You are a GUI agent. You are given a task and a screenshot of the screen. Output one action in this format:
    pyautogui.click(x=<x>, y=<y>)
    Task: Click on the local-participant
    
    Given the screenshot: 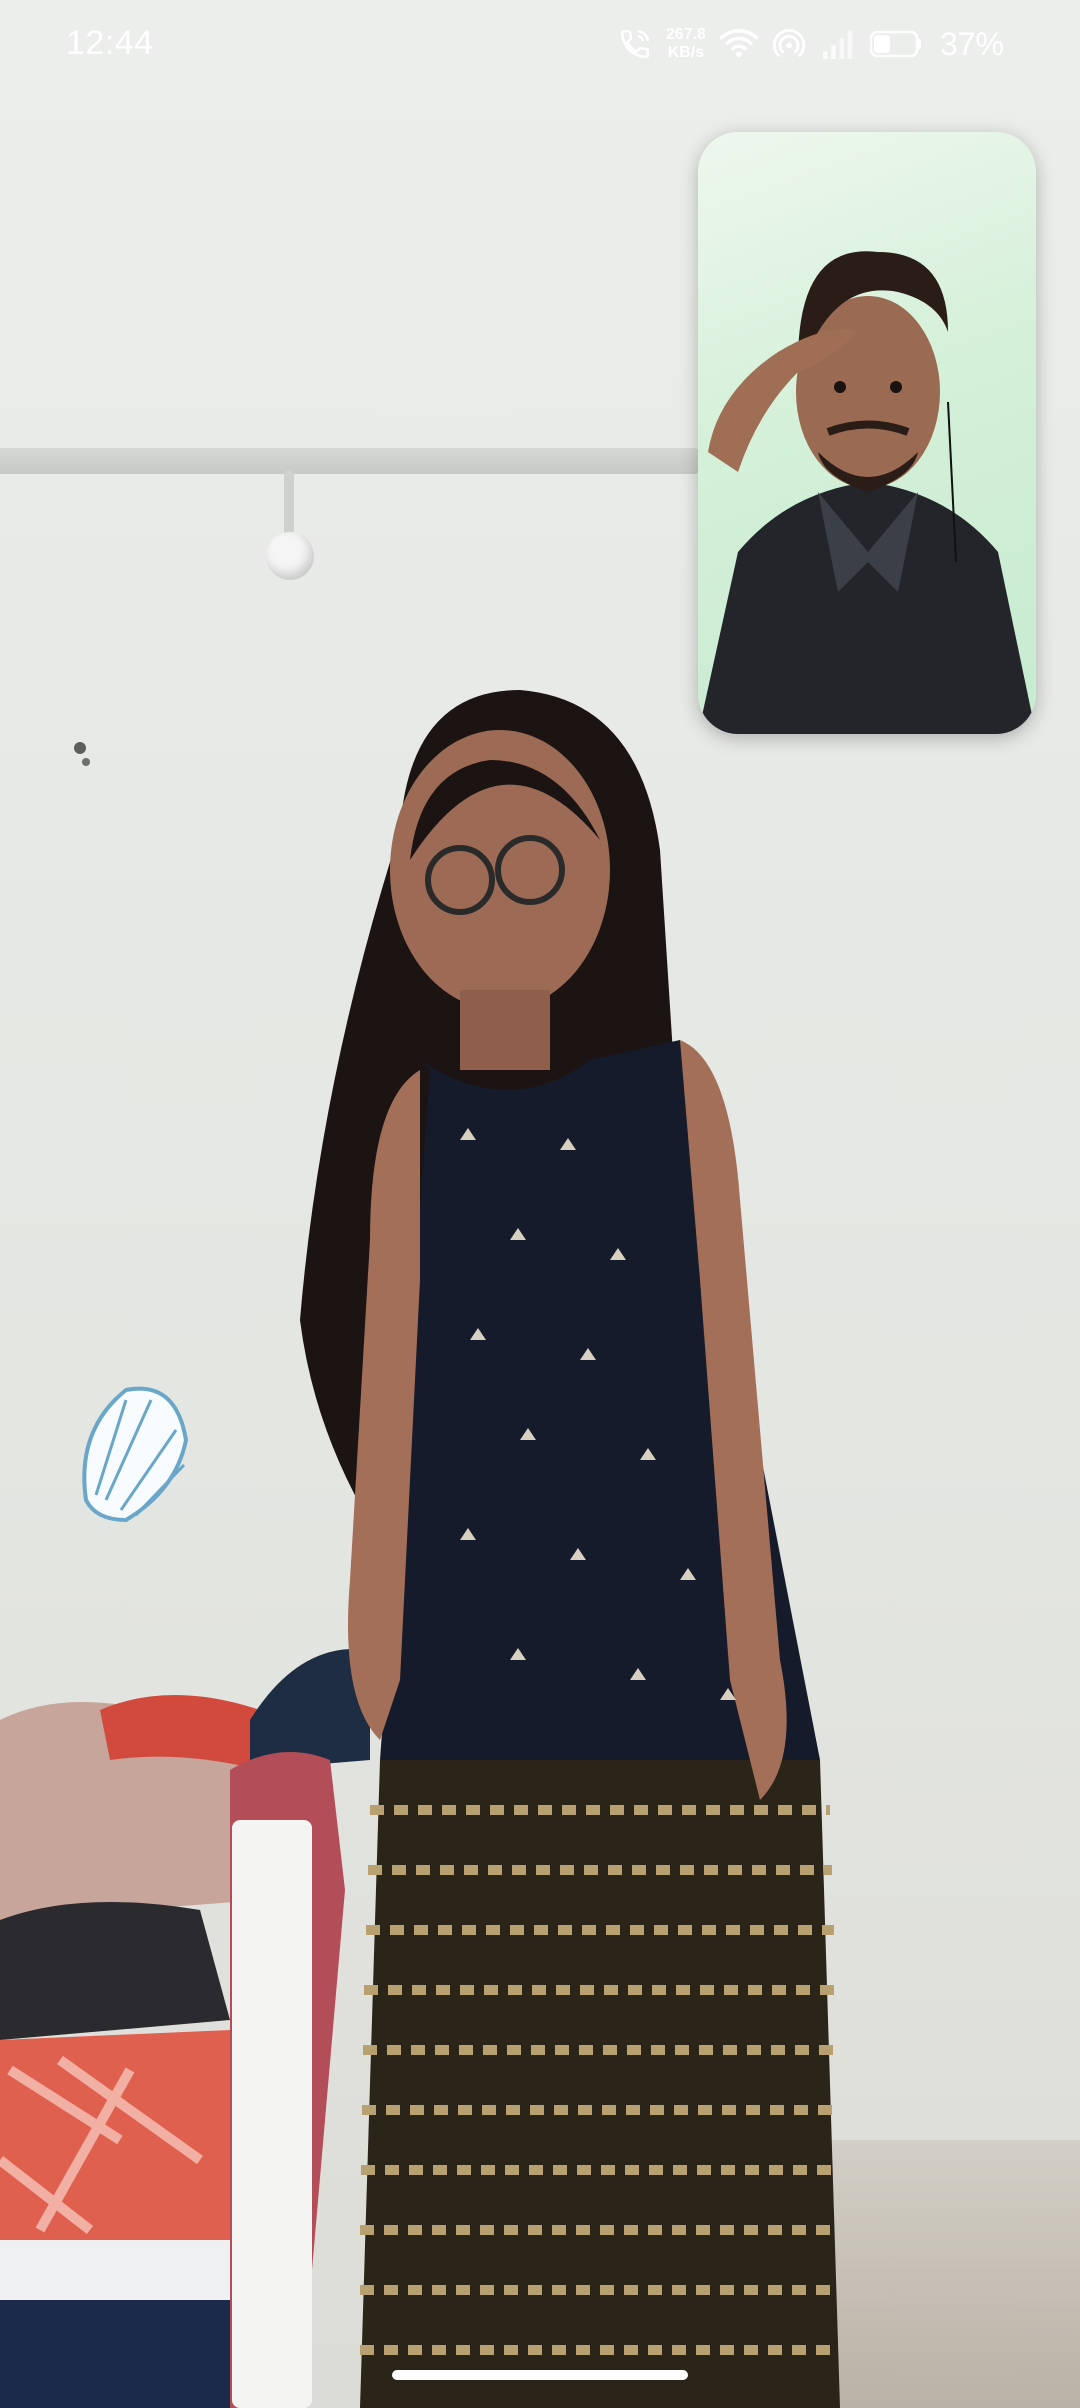 What is the action you would take?
    pyautogui.click(x=867, y=492)
    